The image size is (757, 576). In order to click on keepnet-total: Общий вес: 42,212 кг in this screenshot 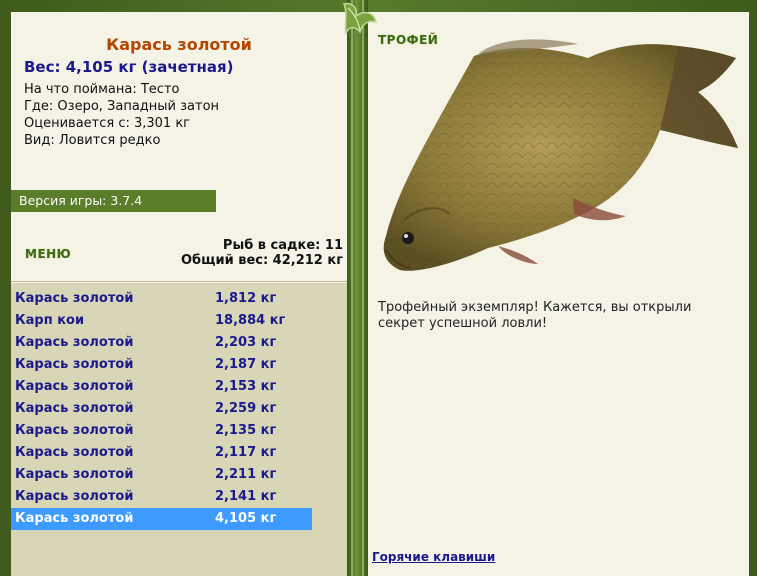, I will do `click(261, 260)`.